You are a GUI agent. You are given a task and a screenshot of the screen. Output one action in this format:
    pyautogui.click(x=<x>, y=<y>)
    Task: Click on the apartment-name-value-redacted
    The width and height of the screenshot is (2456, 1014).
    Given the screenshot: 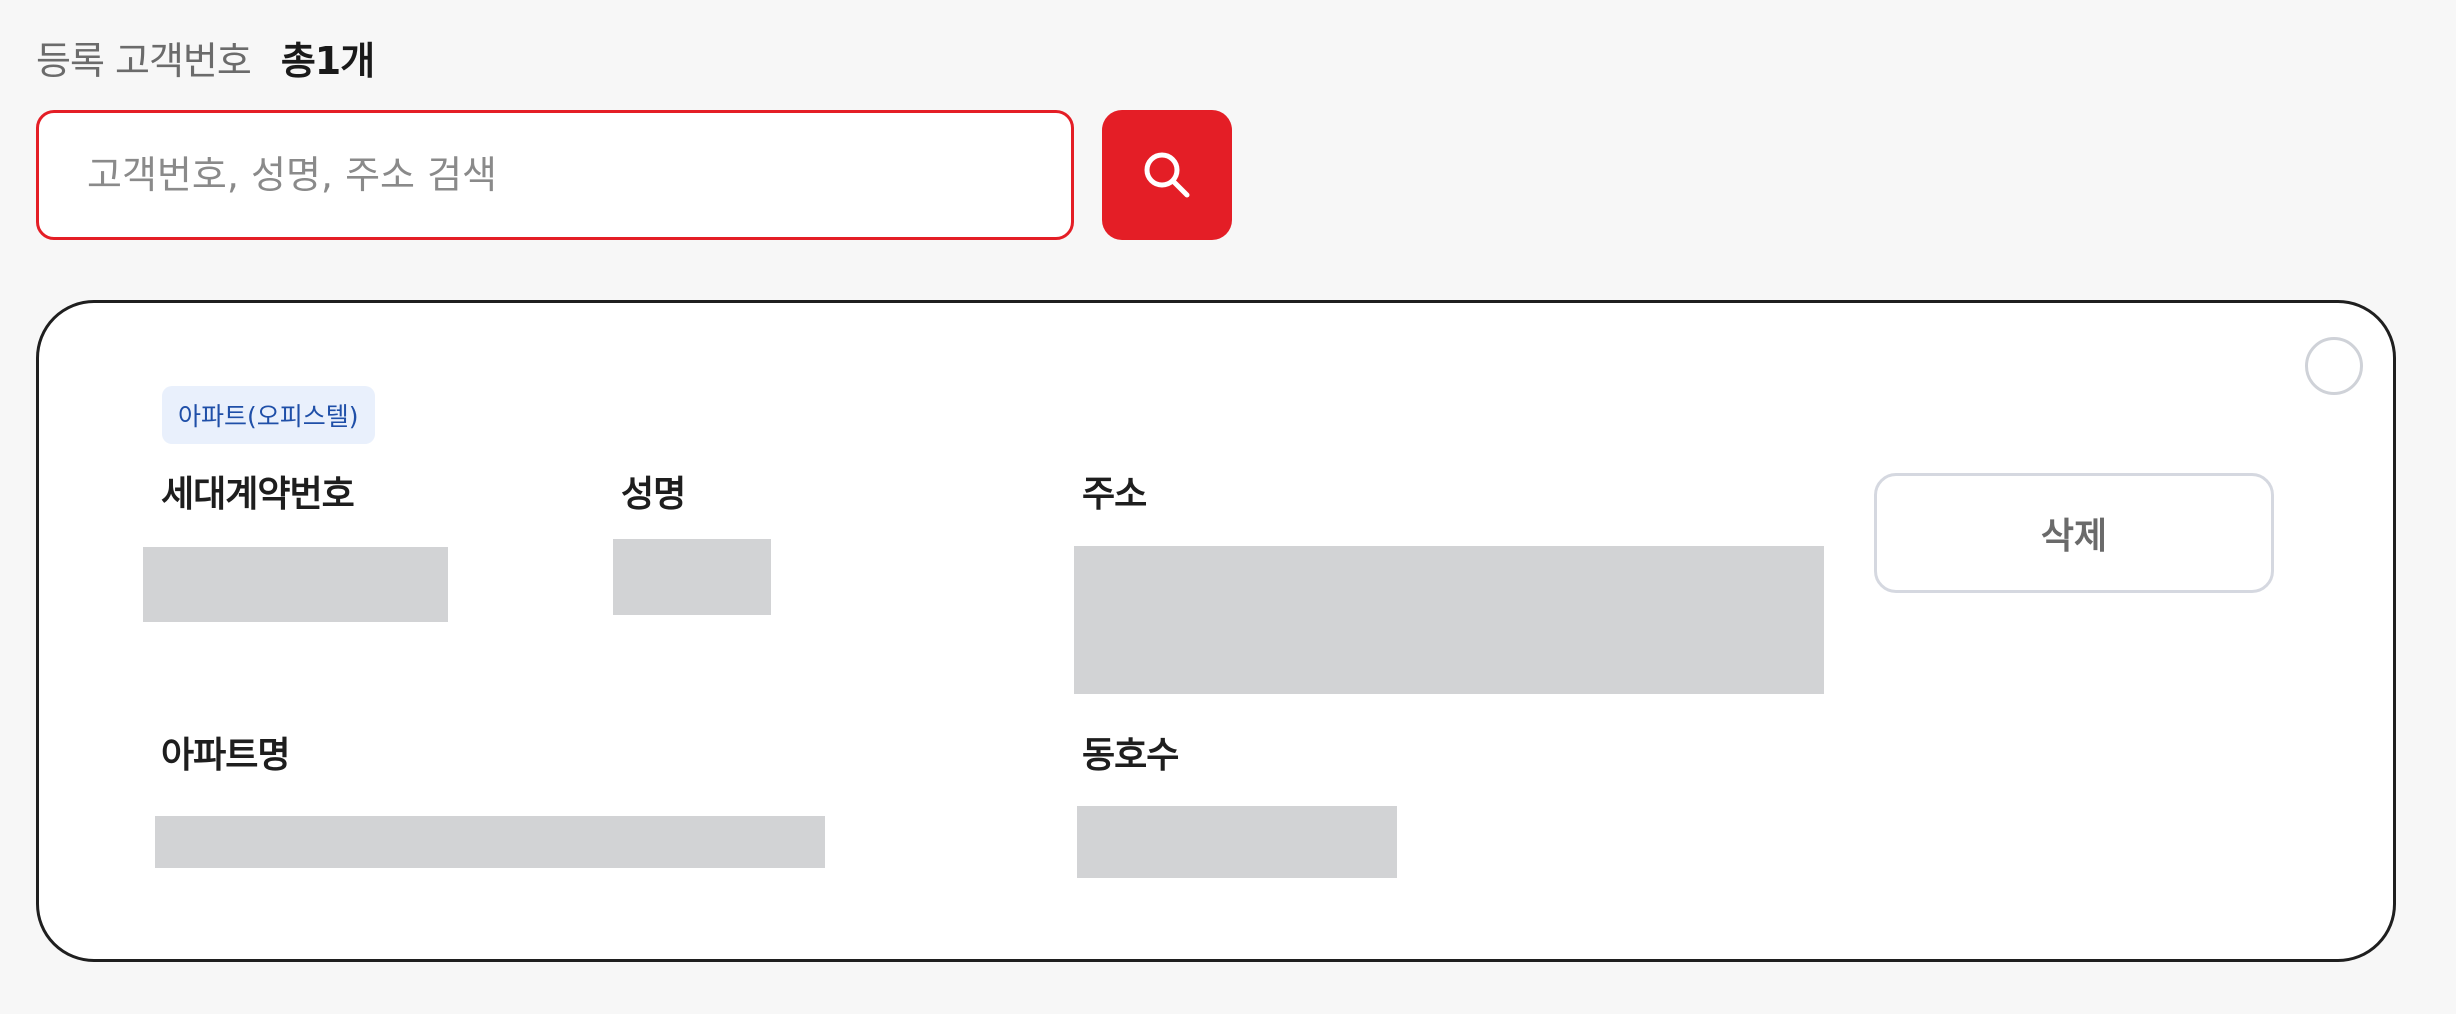 What is the action you would take?
    pyautogui.click(x=490, y=842)
    